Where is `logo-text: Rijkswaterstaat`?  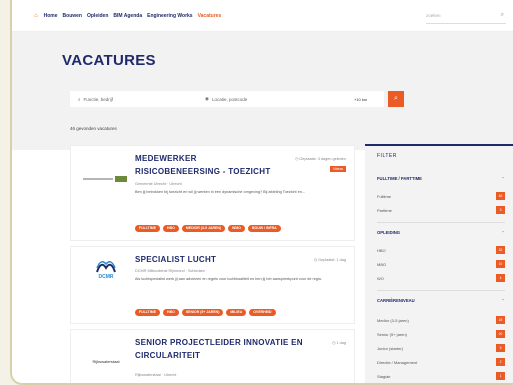 logo-text: Rijkswaterstaat is located at coordinates (106, 361).